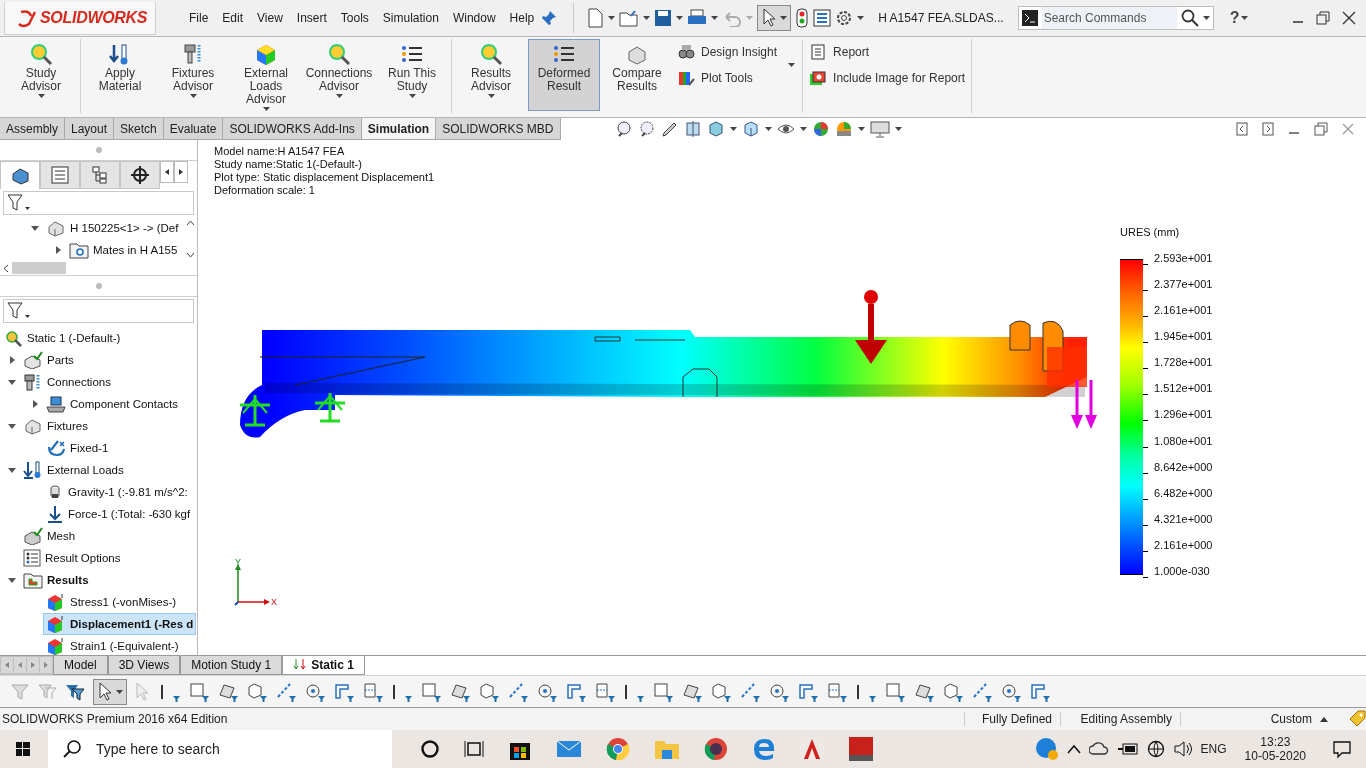 This screenshot has width=1366, height=768. What do you see at coordinates (861, 749) in the screenshot?
I see `app-logo-icon` at bounding box center [861, 749].